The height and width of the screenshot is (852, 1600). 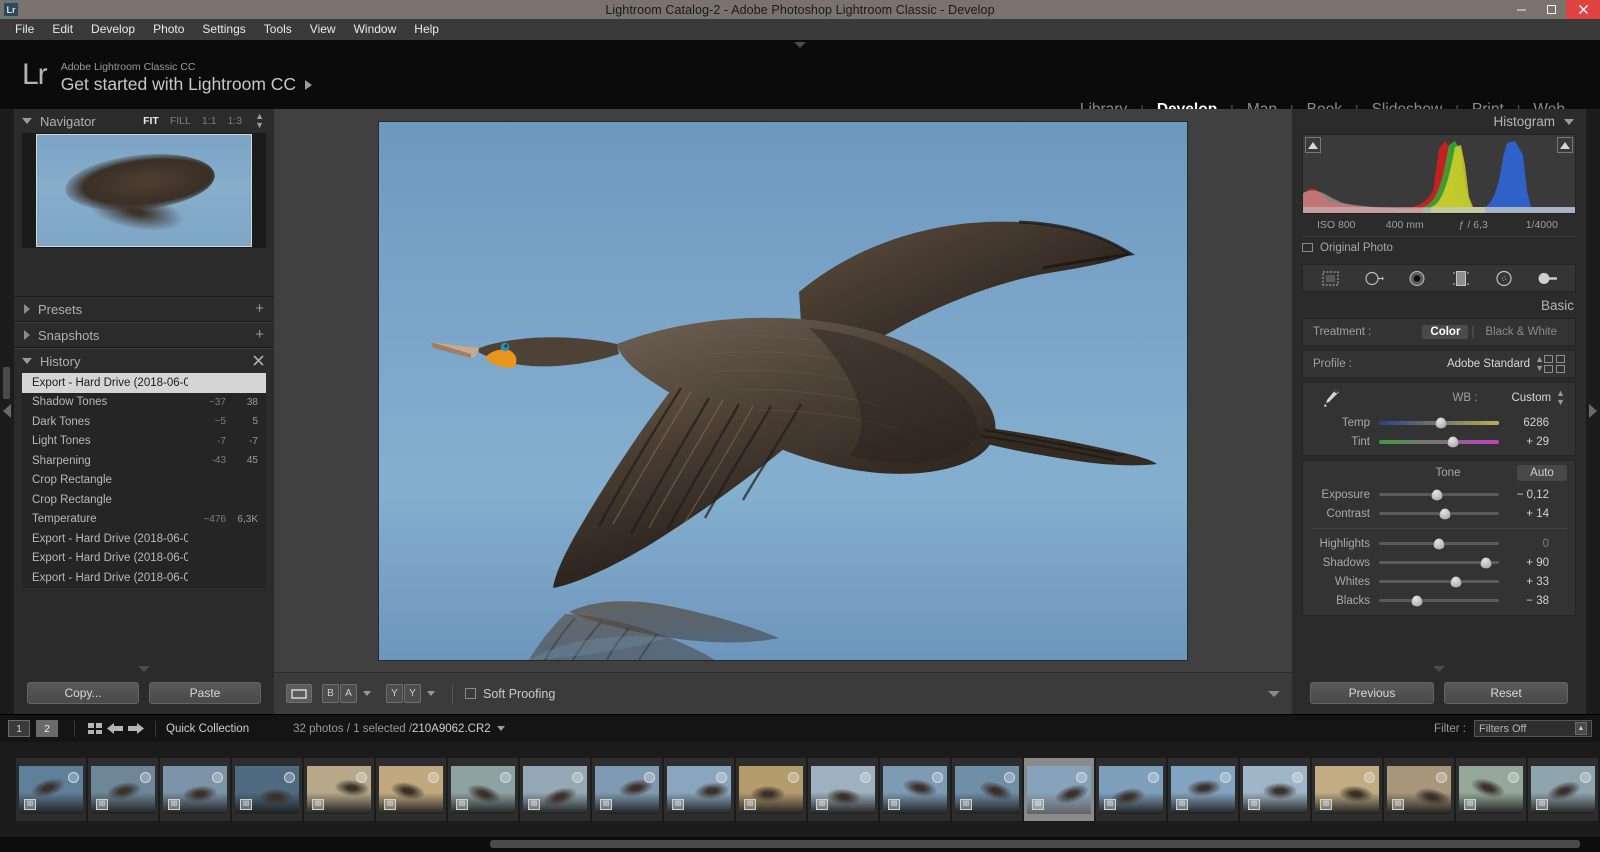 I want to click on blacks-value: − 38, so click(x=1524, y=601).